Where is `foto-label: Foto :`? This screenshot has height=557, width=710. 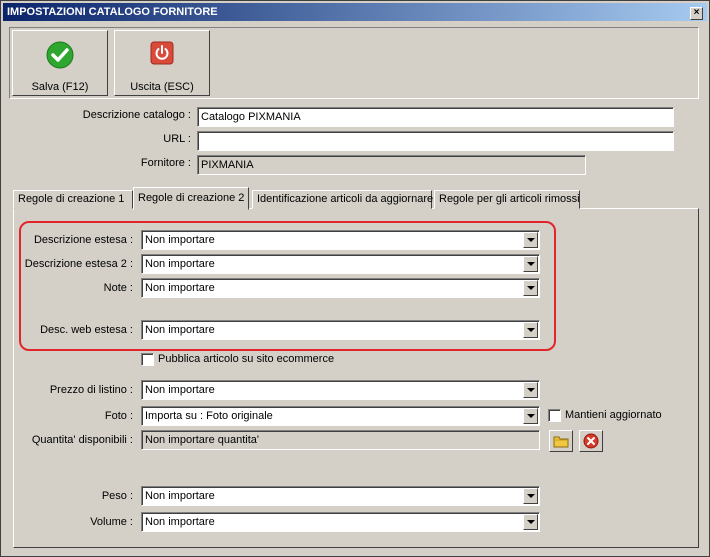 foto-label: Foto : is located at coordinates (118, 416).